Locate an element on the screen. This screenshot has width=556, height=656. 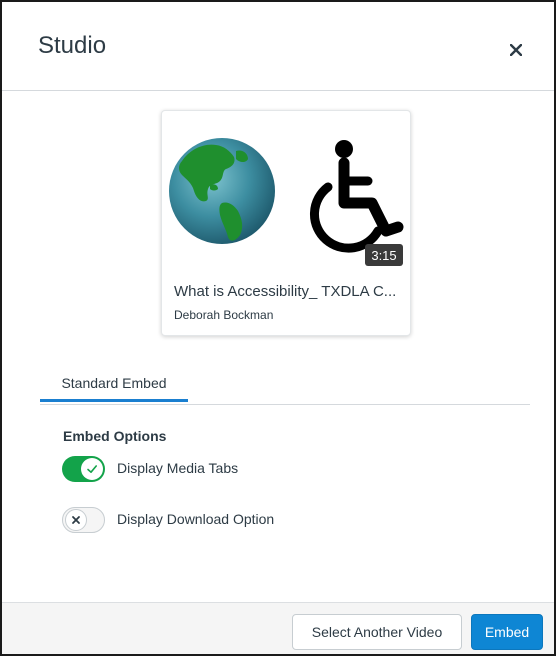
display-download-option-label: Display Download Option is located at coordinates (196, 519).